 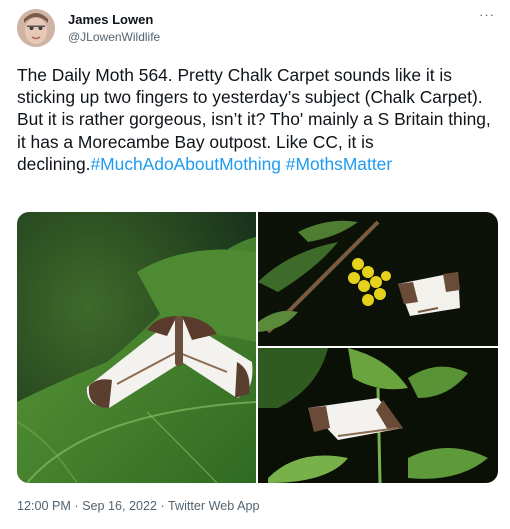 I want to click on avatar, so click(x=36, y=28).